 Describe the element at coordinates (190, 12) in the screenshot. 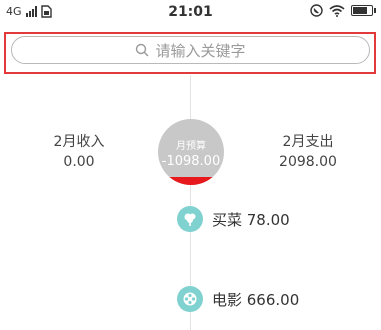

I see `status-bar: 4G 21:01` at that location.